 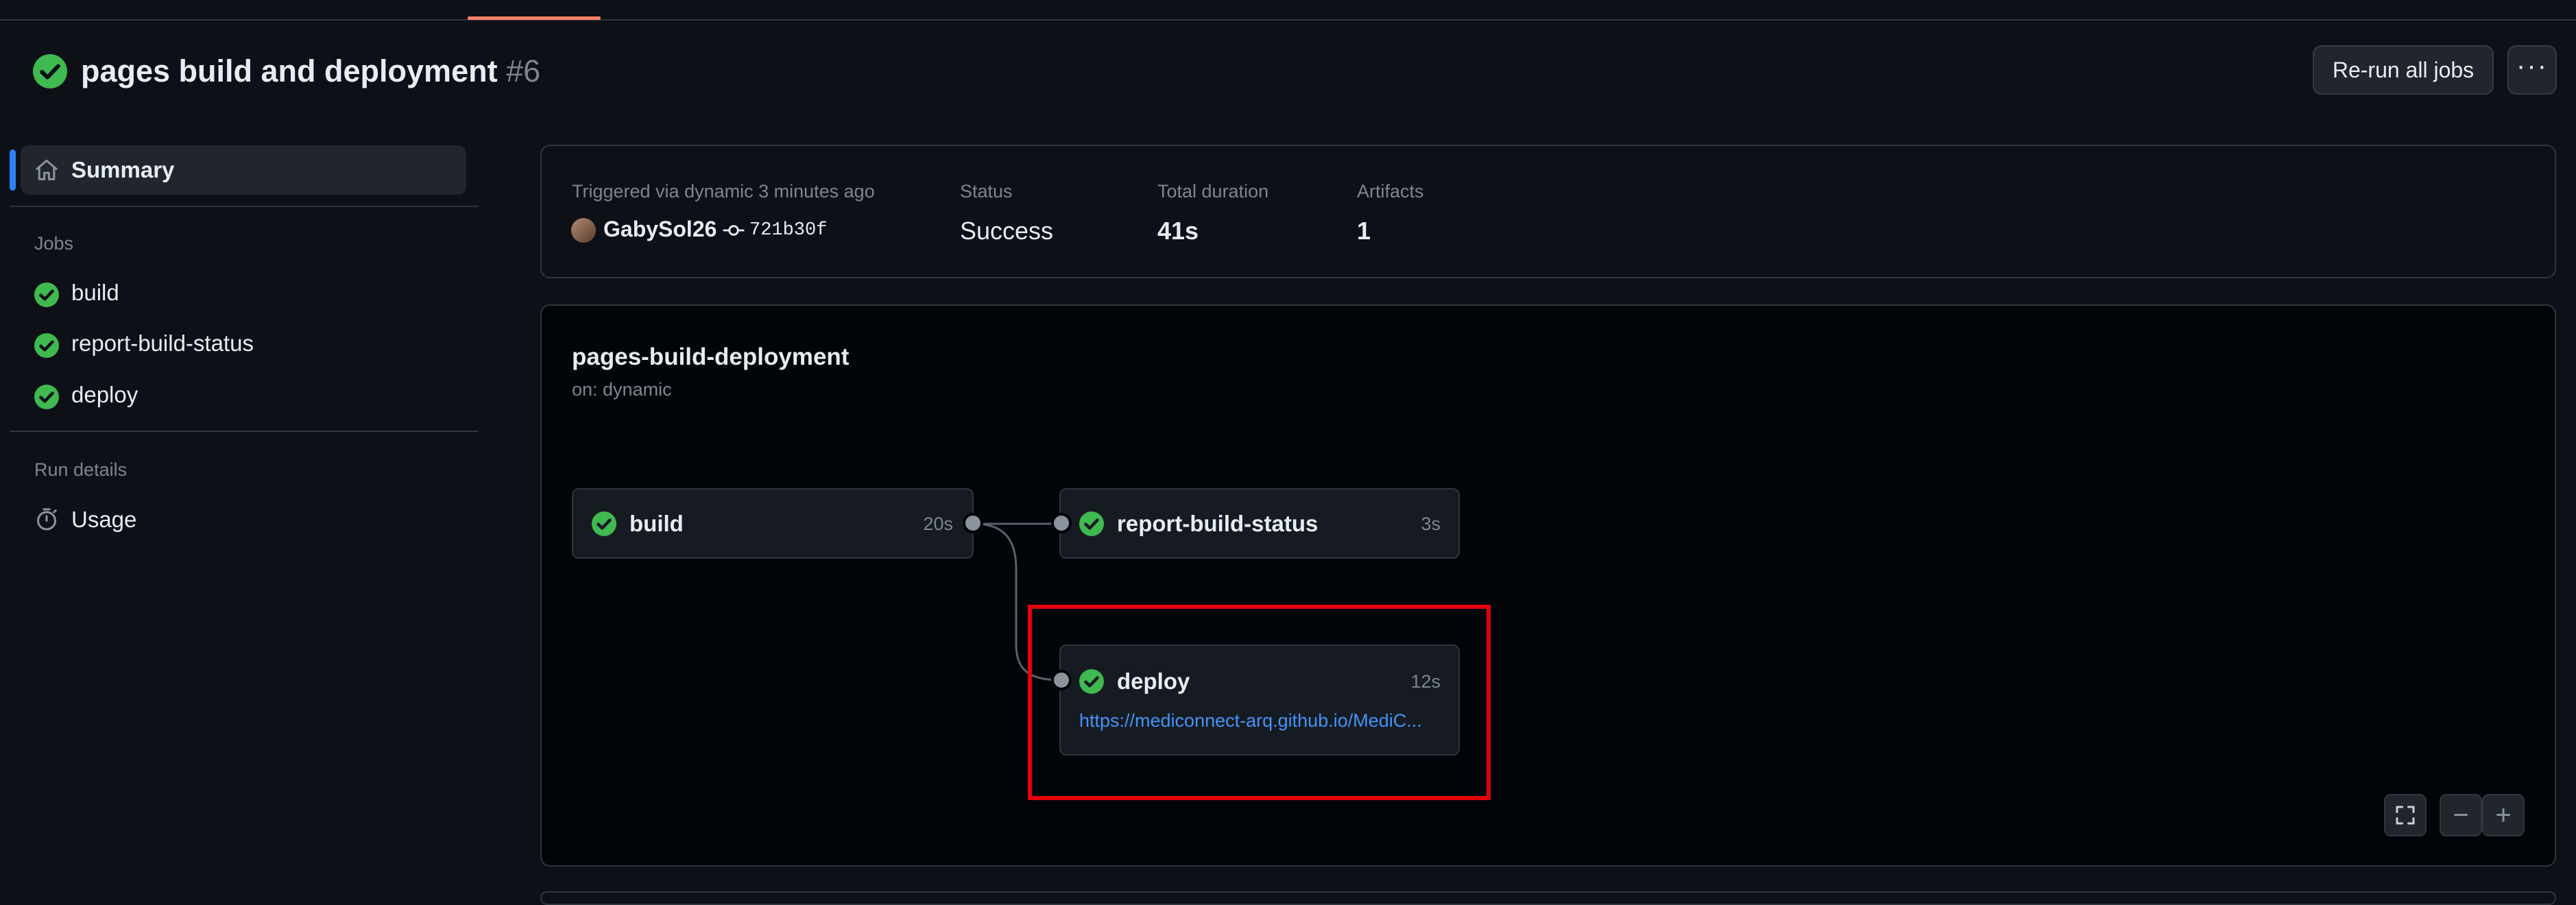 What do you see at coordinates (524, 70) in the screenshot?
I see `run-number: #6` at bounding box center [524, 70].